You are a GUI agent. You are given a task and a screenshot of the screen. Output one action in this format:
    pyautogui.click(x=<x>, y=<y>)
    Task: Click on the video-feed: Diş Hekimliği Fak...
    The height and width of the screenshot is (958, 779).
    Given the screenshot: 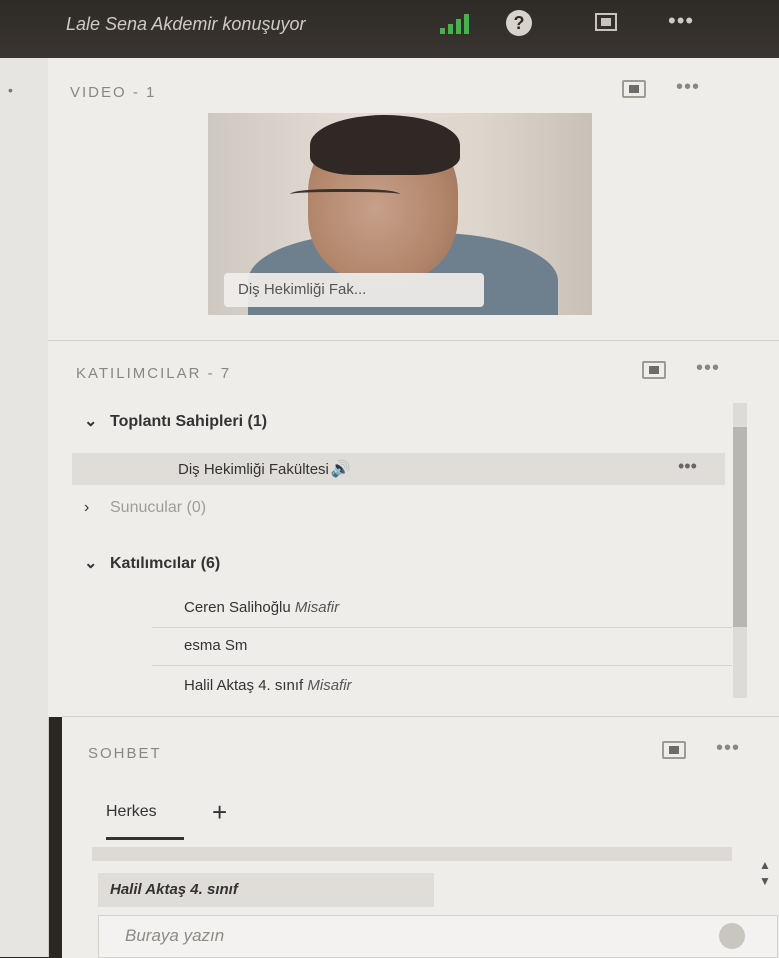 What is the action you would take?
    pyautogui.click(x=400, y=214)
    